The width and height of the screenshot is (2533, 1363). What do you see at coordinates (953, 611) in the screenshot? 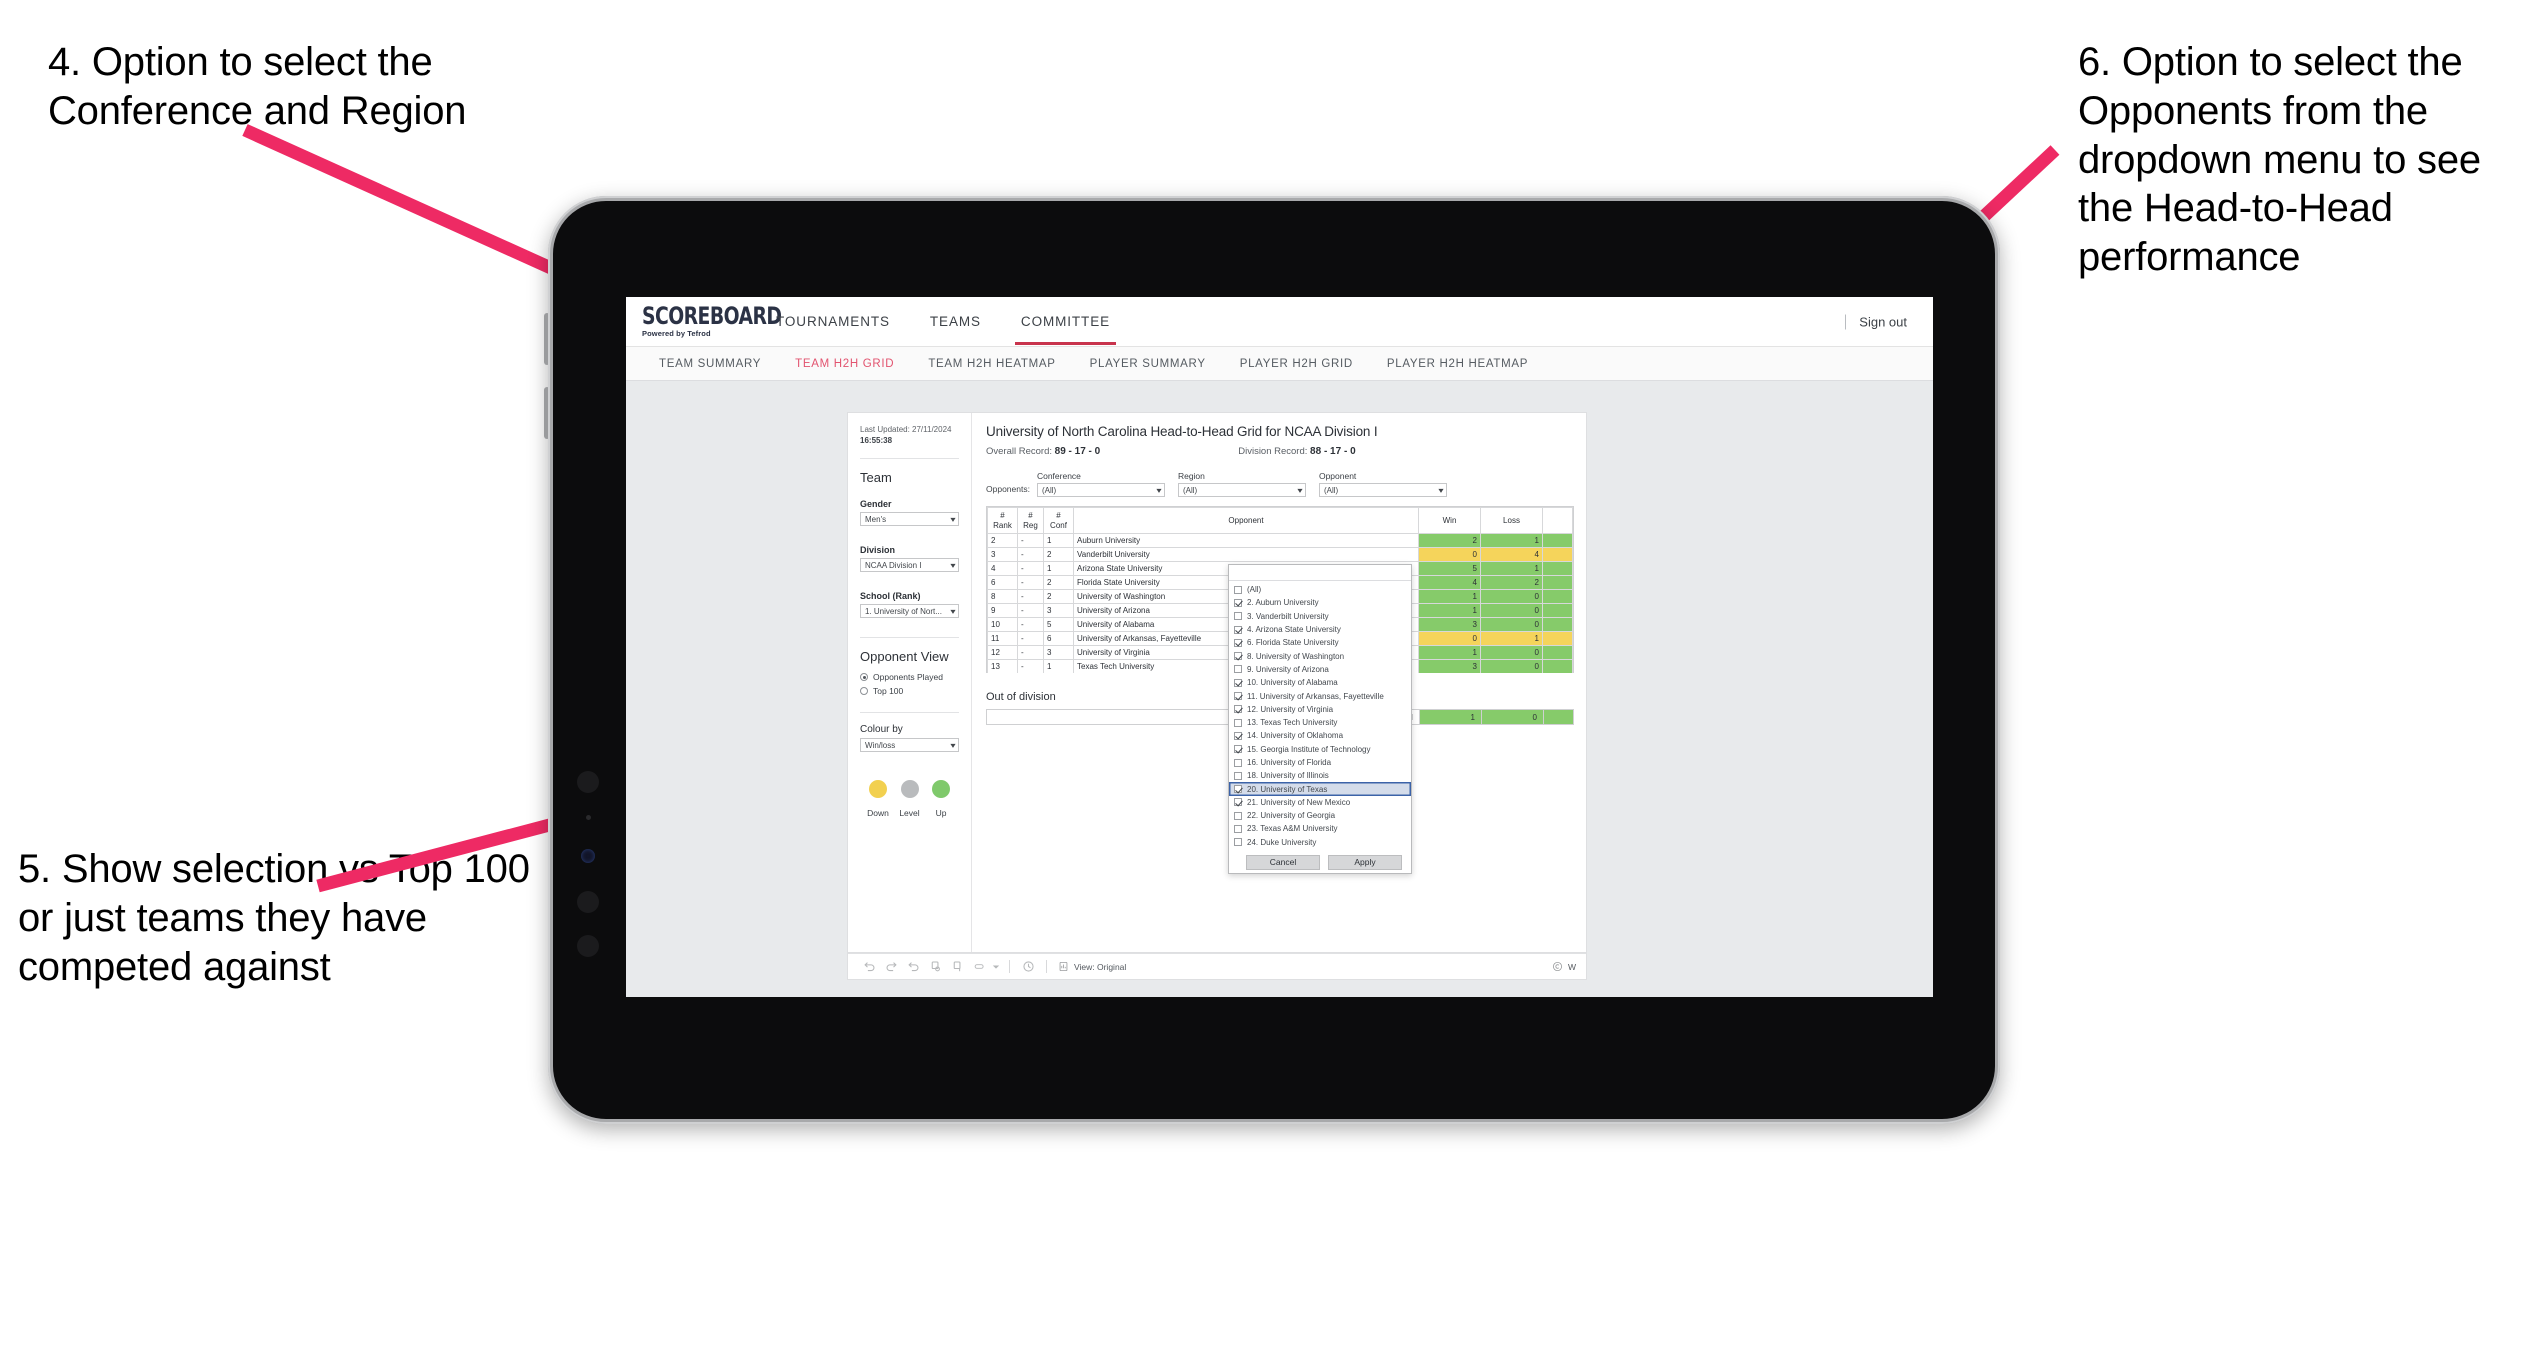
I see `chevron-down-icon: ▾` at bounding box center [953, 611].